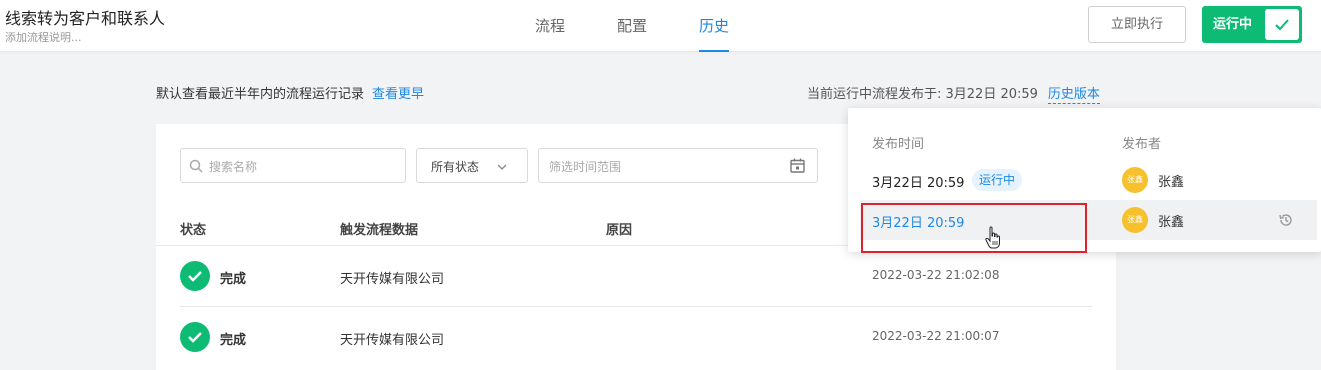  I want to click on hand-cursor-icon, so click(993, 240).